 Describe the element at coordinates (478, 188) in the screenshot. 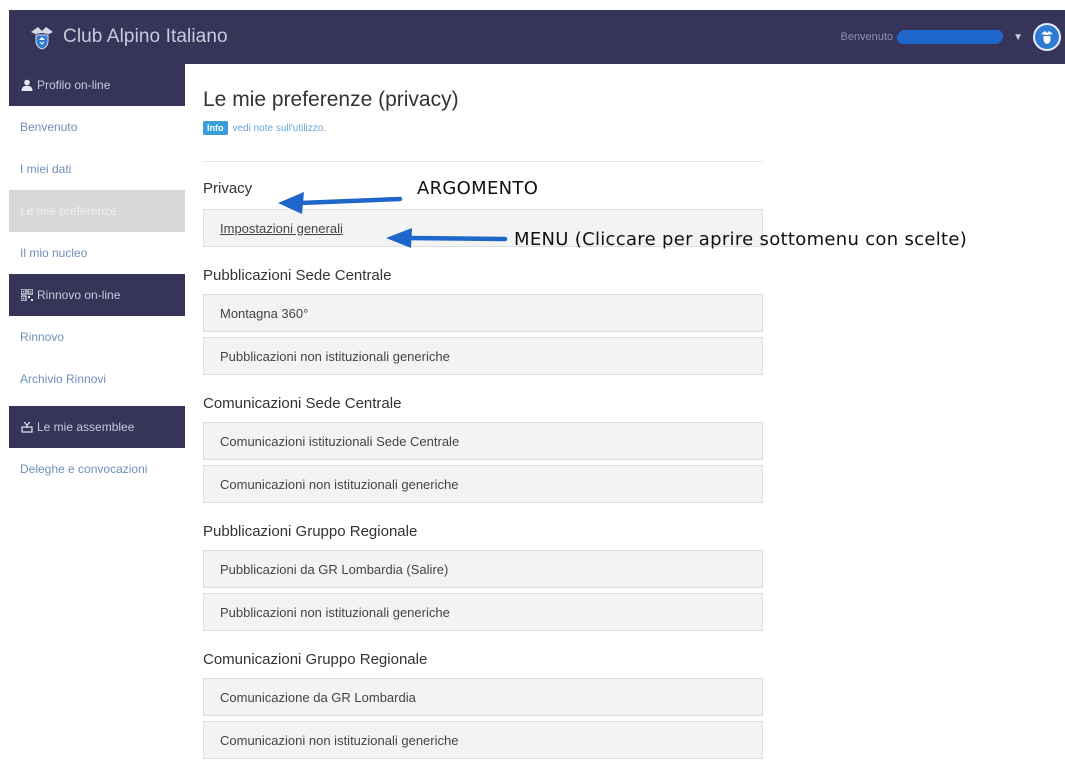

I see `annotation-argomento: ARGOMENTO` at that location.